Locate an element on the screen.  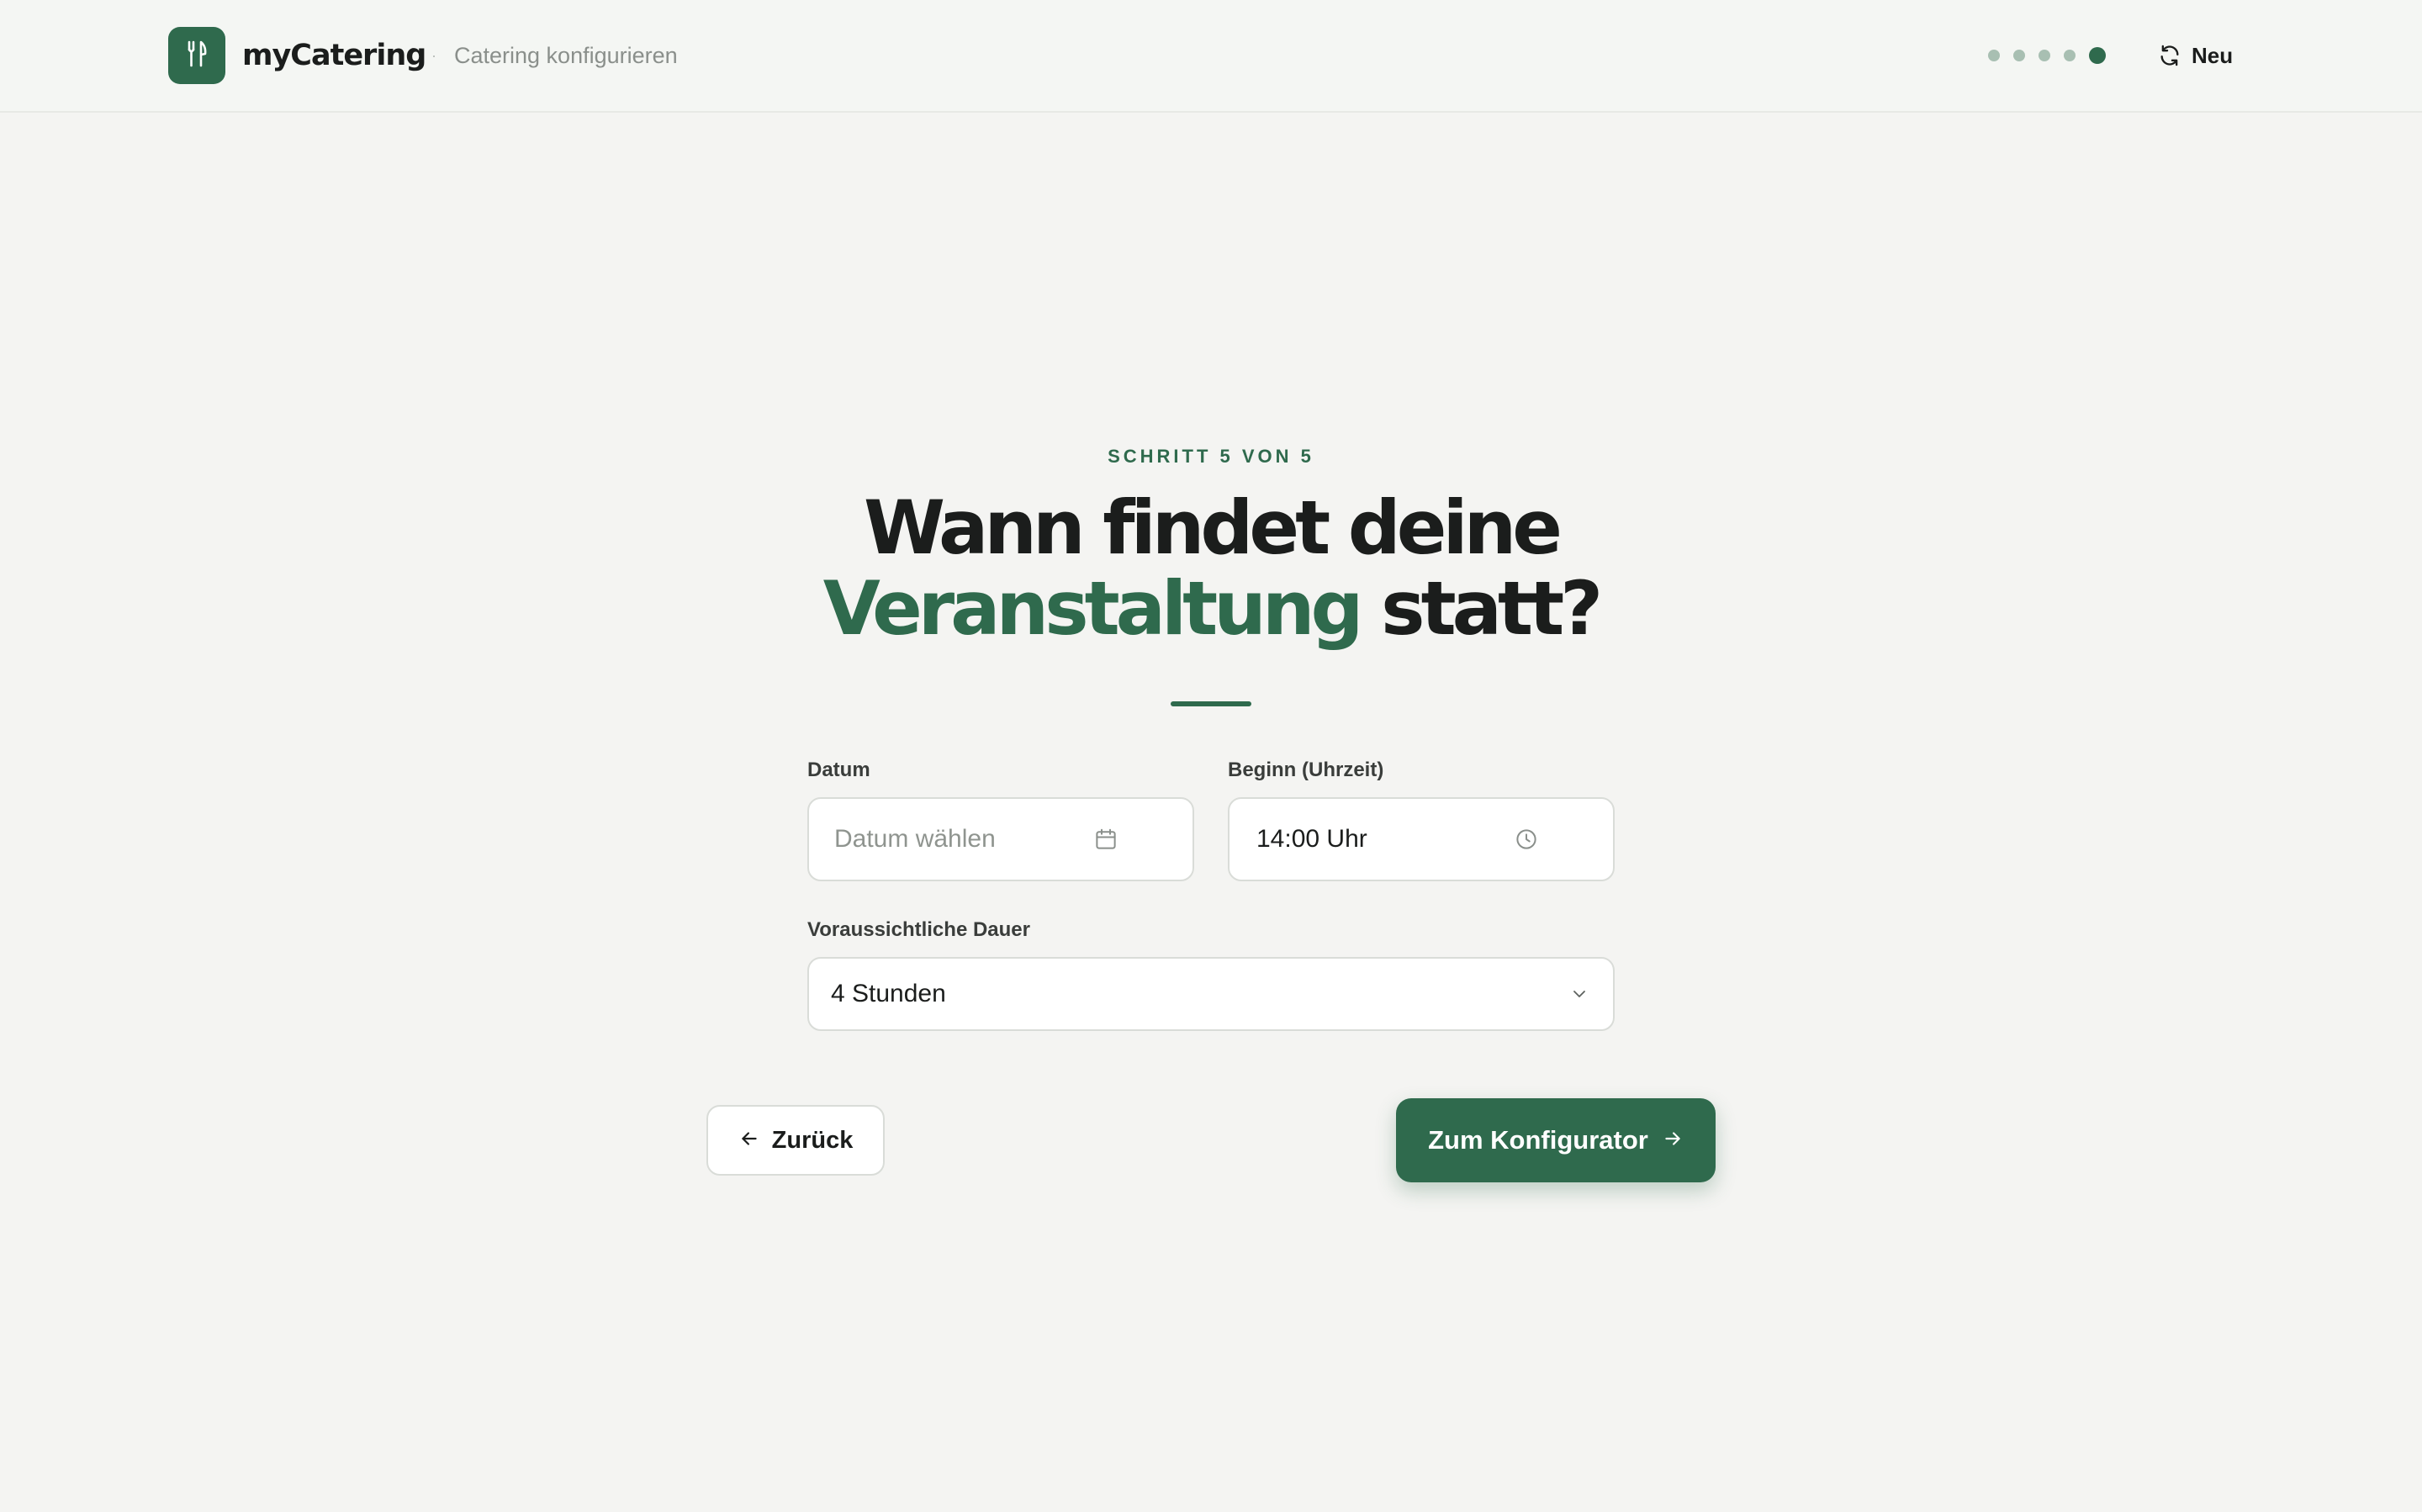
progress-dot-5-current is located at coordinates (2097, 55).